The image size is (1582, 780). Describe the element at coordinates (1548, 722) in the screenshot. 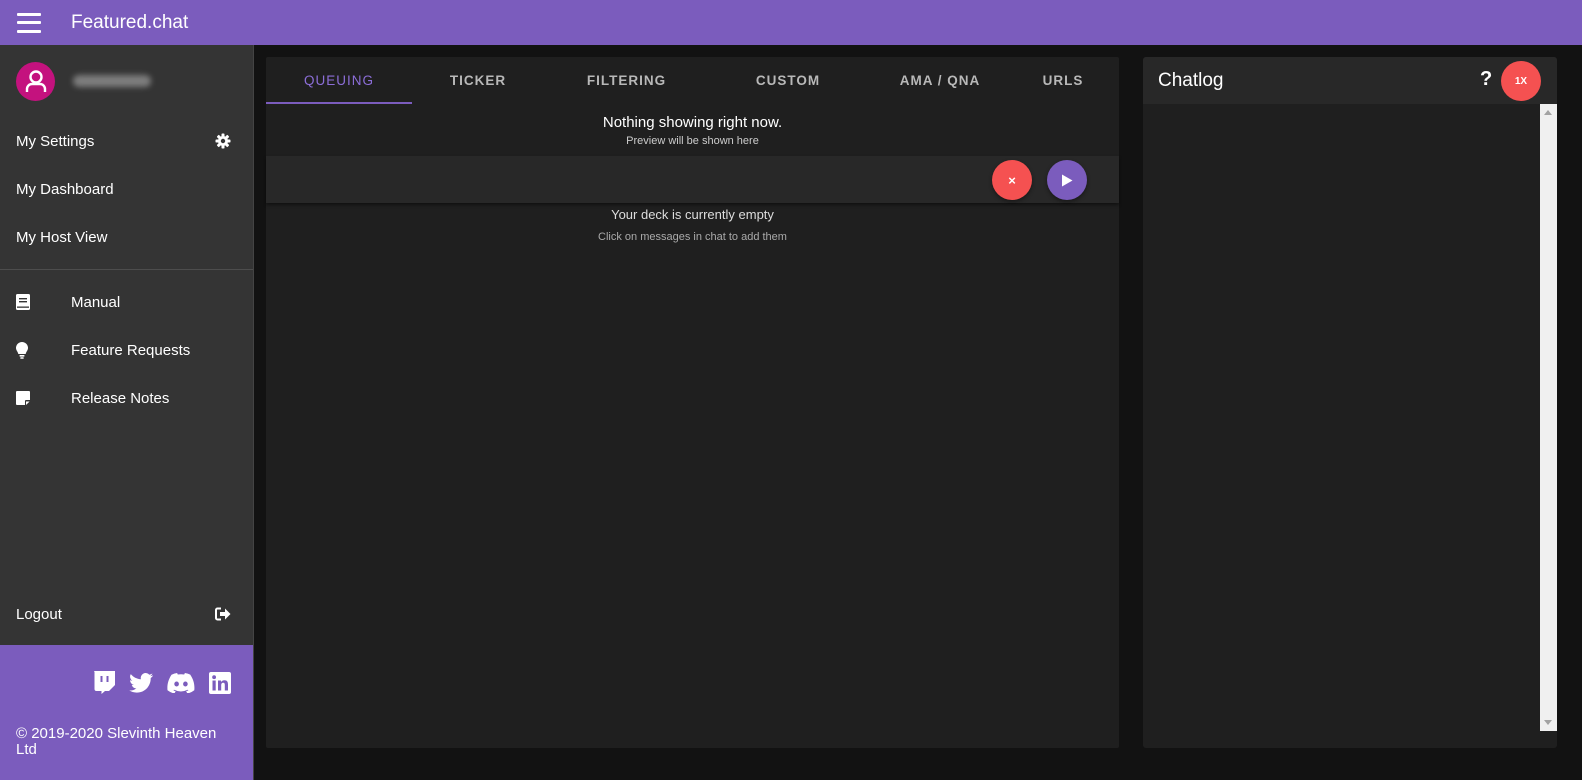

I see `scroll-down-icon` at that location.